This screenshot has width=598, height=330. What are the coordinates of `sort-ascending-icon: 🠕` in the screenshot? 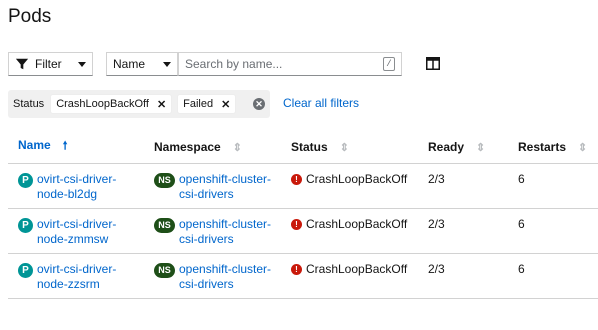 It's located at (65, 146).